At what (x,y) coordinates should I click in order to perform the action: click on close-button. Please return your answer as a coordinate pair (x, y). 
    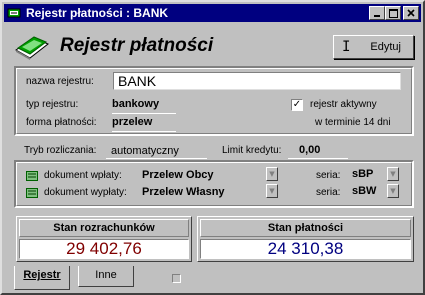
    Looking at the image, I should click on (411, 13).